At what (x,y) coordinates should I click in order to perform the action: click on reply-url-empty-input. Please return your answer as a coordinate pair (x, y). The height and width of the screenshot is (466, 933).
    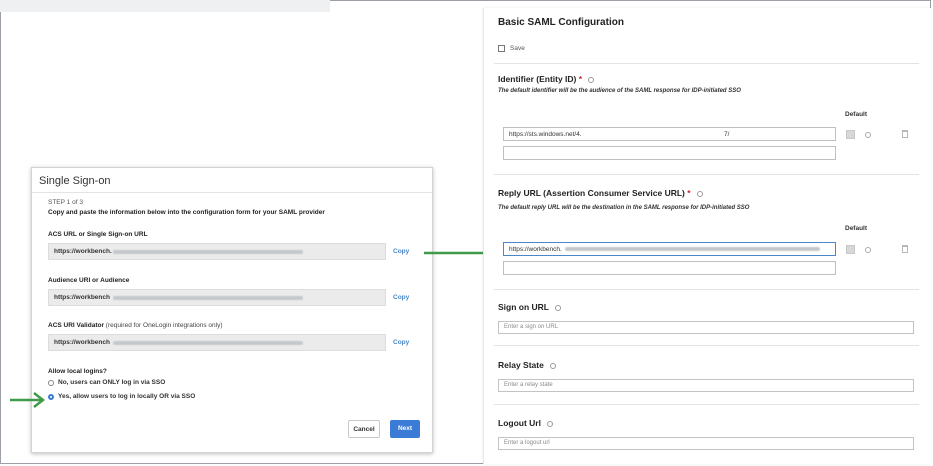
    Looking at the image, I should click on (669, 268).